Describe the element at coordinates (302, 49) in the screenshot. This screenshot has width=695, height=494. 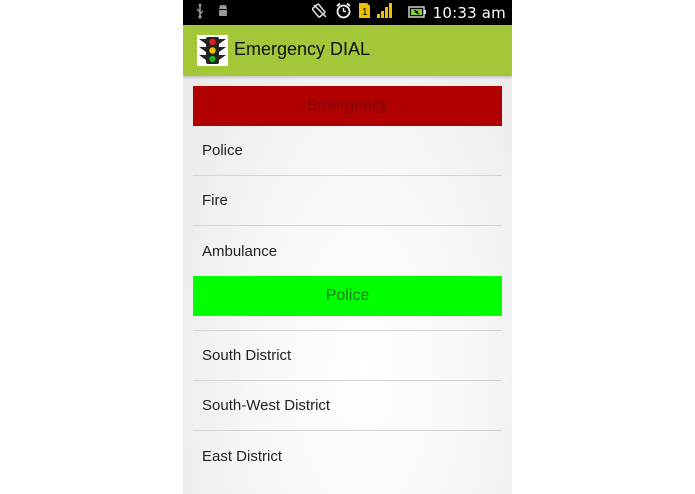
I see `app-title: Emergency DIAL` at that location.